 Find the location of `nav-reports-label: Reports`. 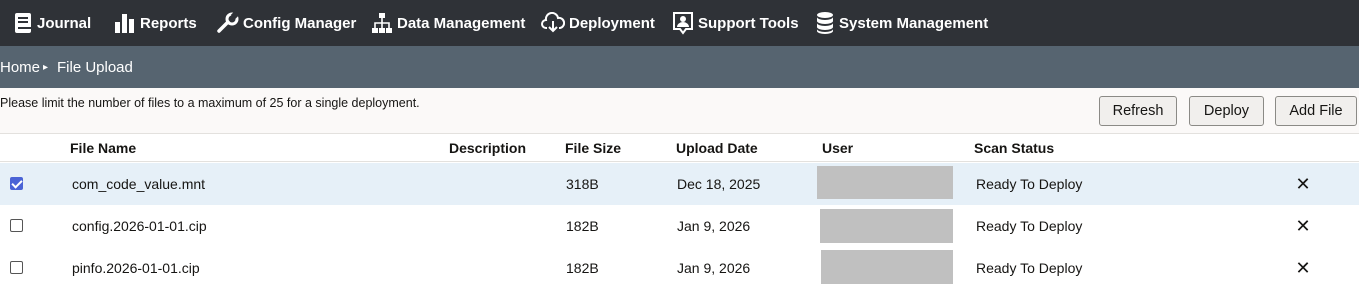

nav-reports-label: Reports is located at coordinates (168, 23).